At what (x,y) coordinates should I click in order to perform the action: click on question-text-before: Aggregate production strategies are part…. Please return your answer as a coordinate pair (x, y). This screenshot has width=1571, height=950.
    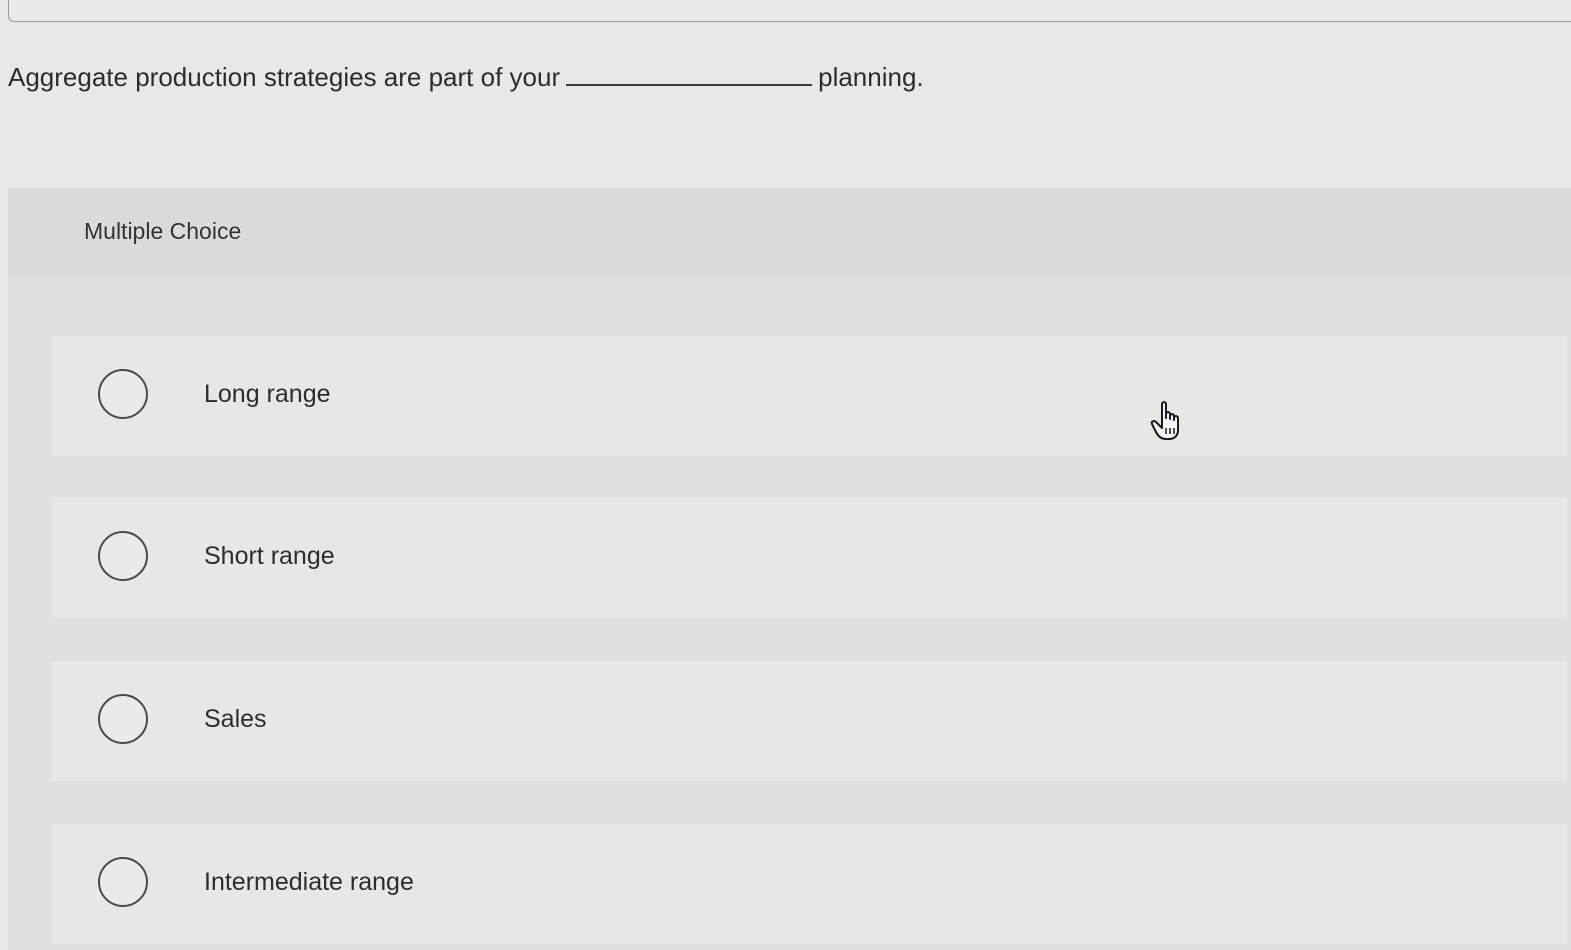
    Looking at the image, I should click on (284, 77).